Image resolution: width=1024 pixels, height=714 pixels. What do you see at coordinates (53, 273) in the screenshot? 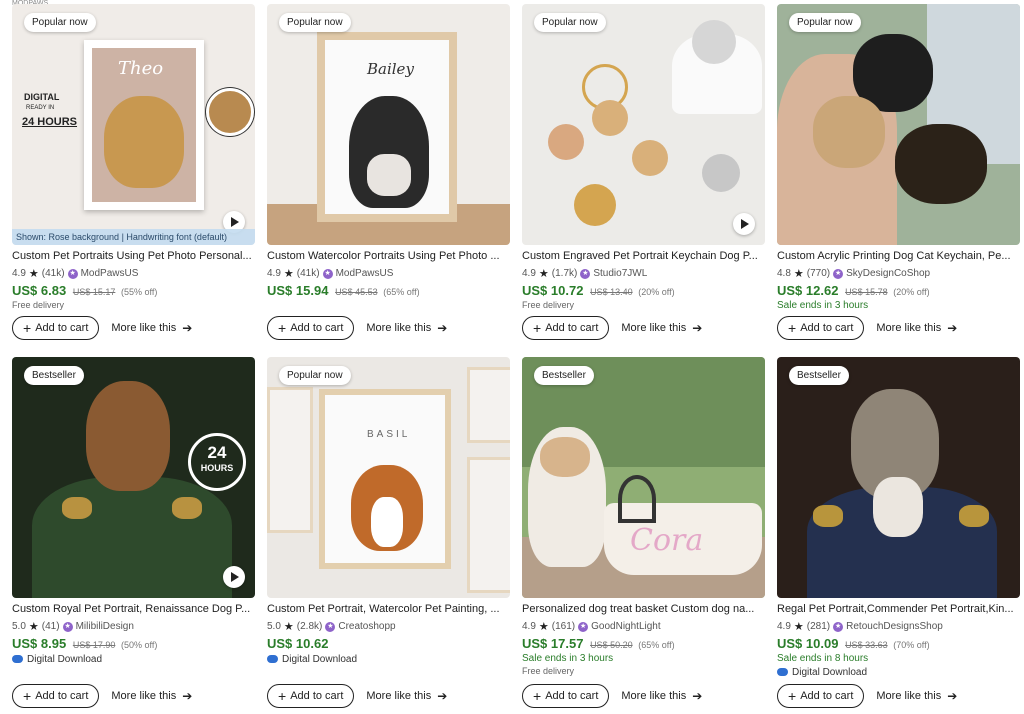
I see `review-count: (41k)` at bounding box center [53, 273].